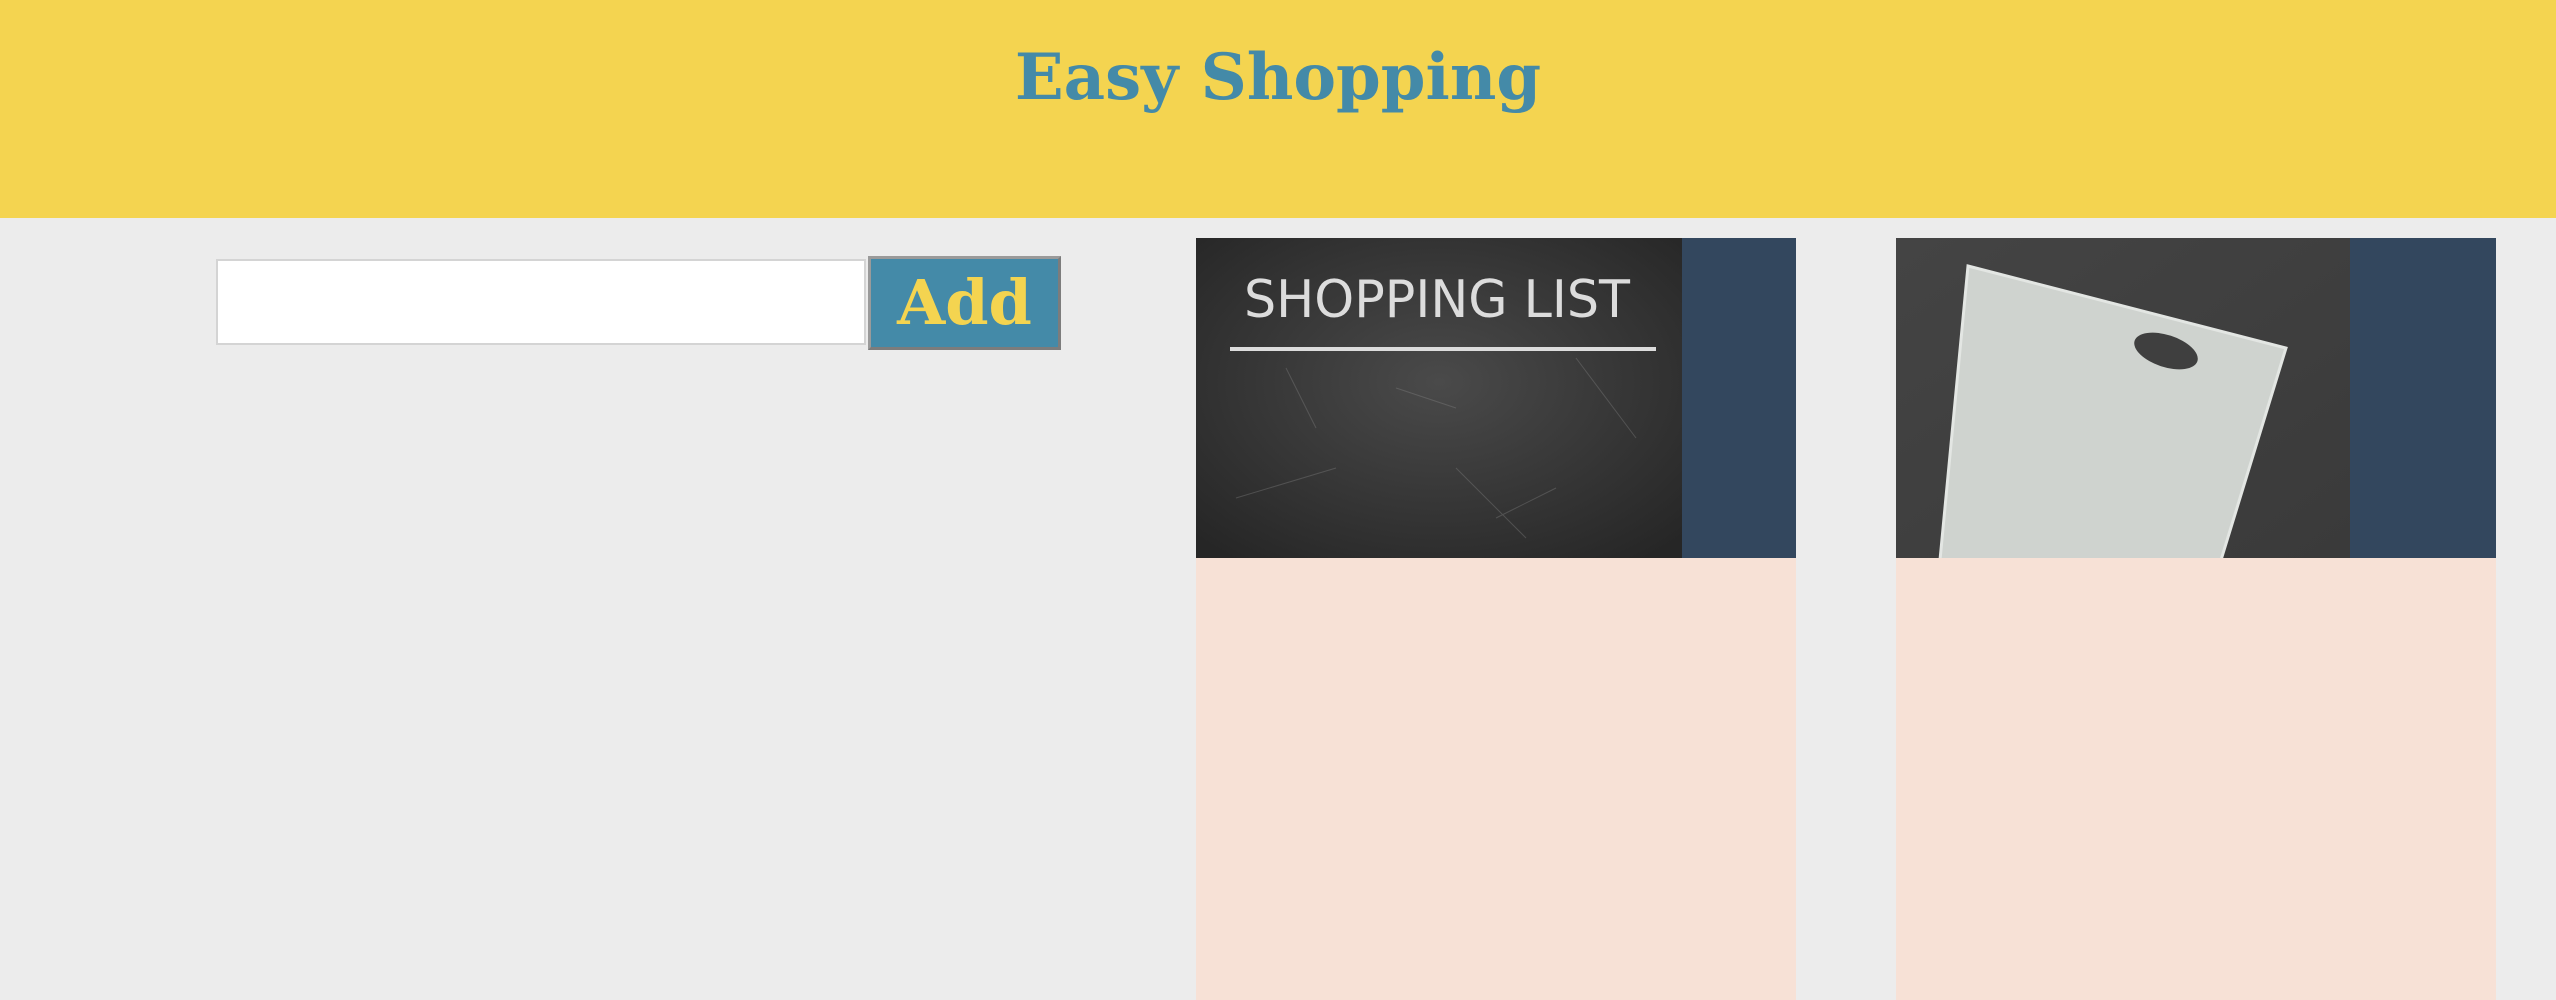 The height and width of the screenshot is (1000, 2556). What do you see at coordinates (2196, 398) in the screenshot?
I see `shopping-bag-image` at bounding box center [2196, 398].